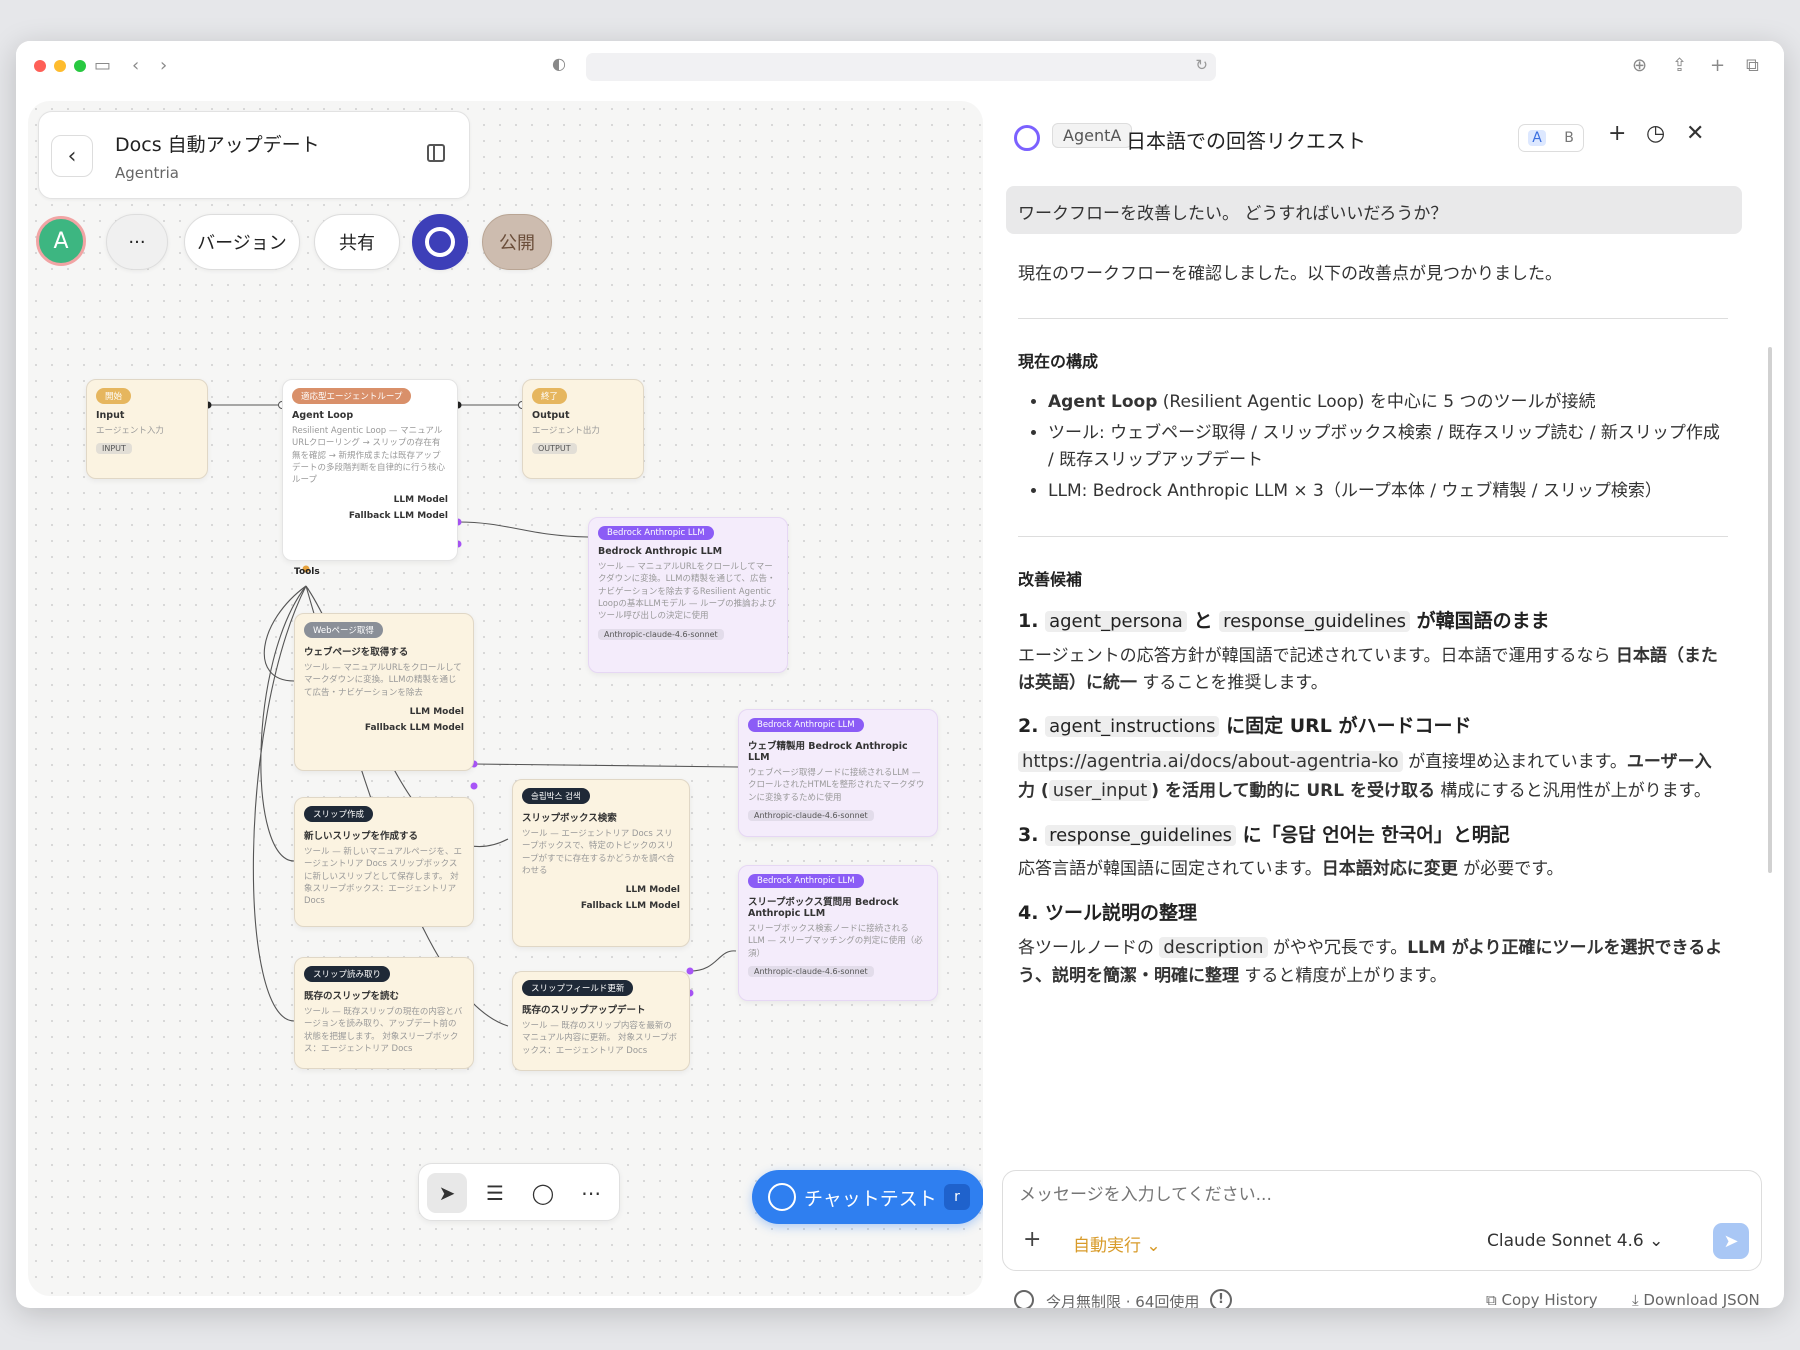 The height and width of the screenshot is (1350, 1800). Describe the element at coordinates (1679, 66) in the screenshot. I see `share-icon: ⇪` at that location.